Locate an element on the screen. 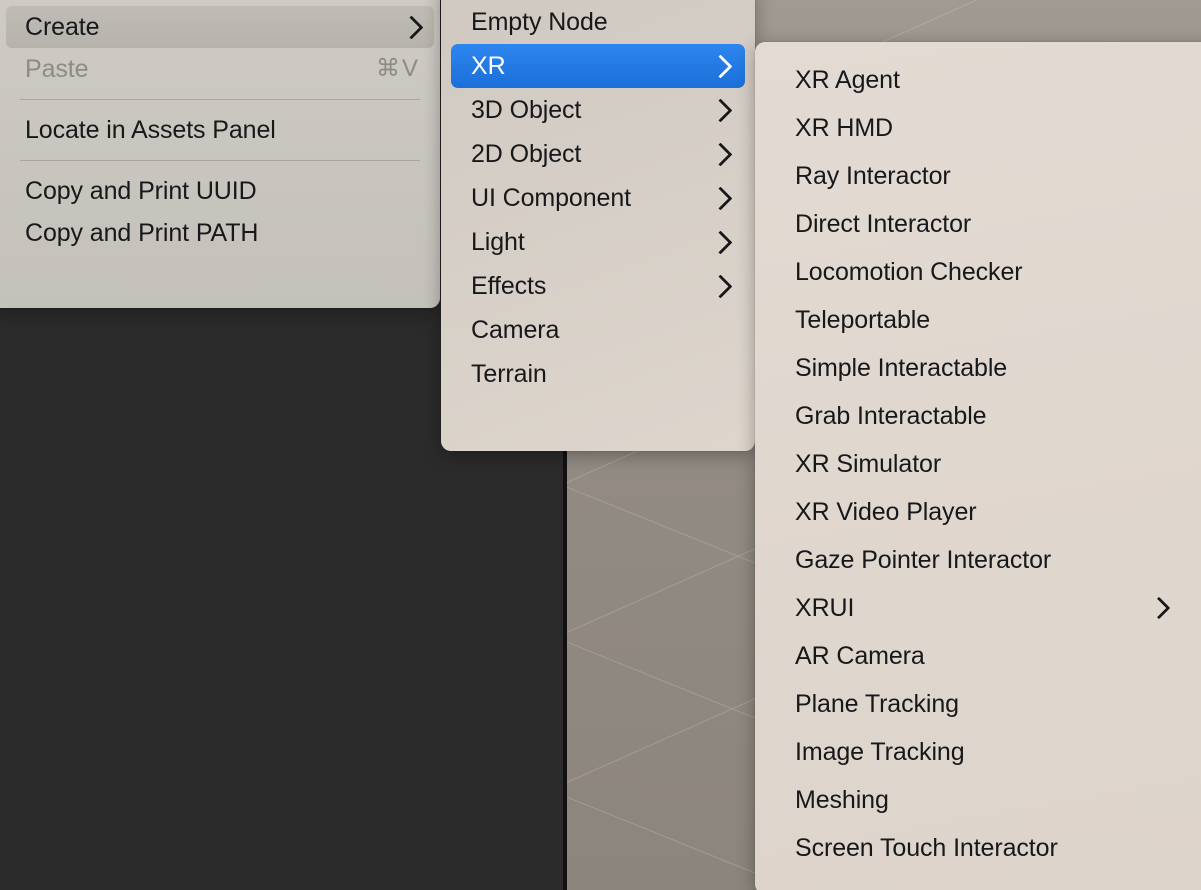 The height and width of the screenshot is (890, 1201). xr-submenu-item-grab-interactable: Grab Interactable is located at coordinates (983, 416).